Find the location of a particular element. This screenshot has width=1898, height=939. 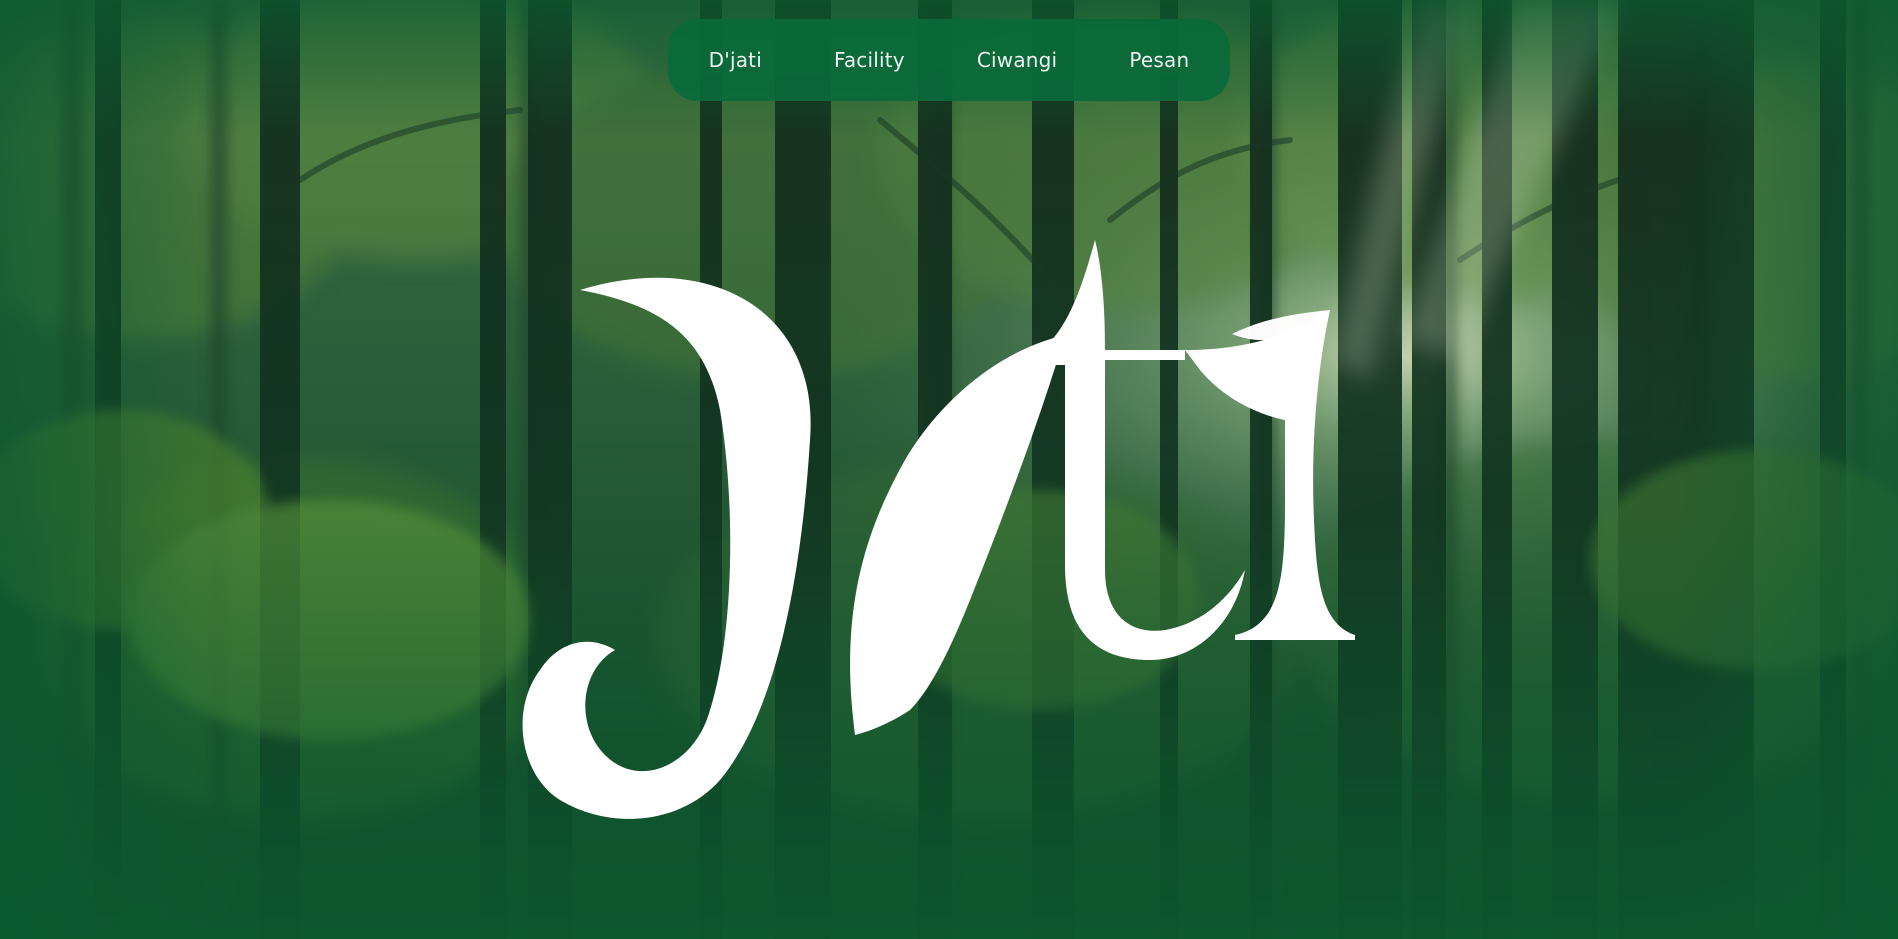

logo-letter-j is located at coordinates (666, 548).